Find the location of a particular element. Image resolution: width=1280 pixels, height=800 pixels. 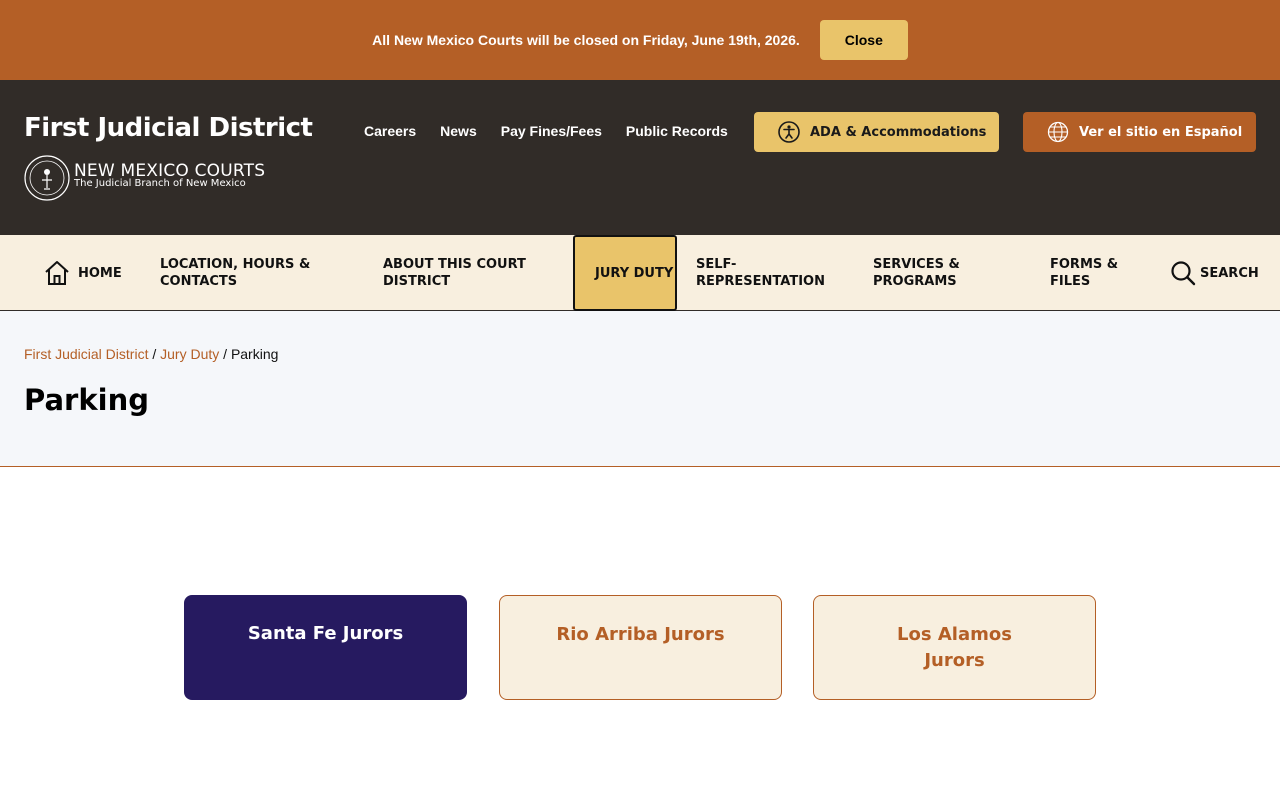

card-label: Los Alamos Jurors is located at coordinates (954, 647).